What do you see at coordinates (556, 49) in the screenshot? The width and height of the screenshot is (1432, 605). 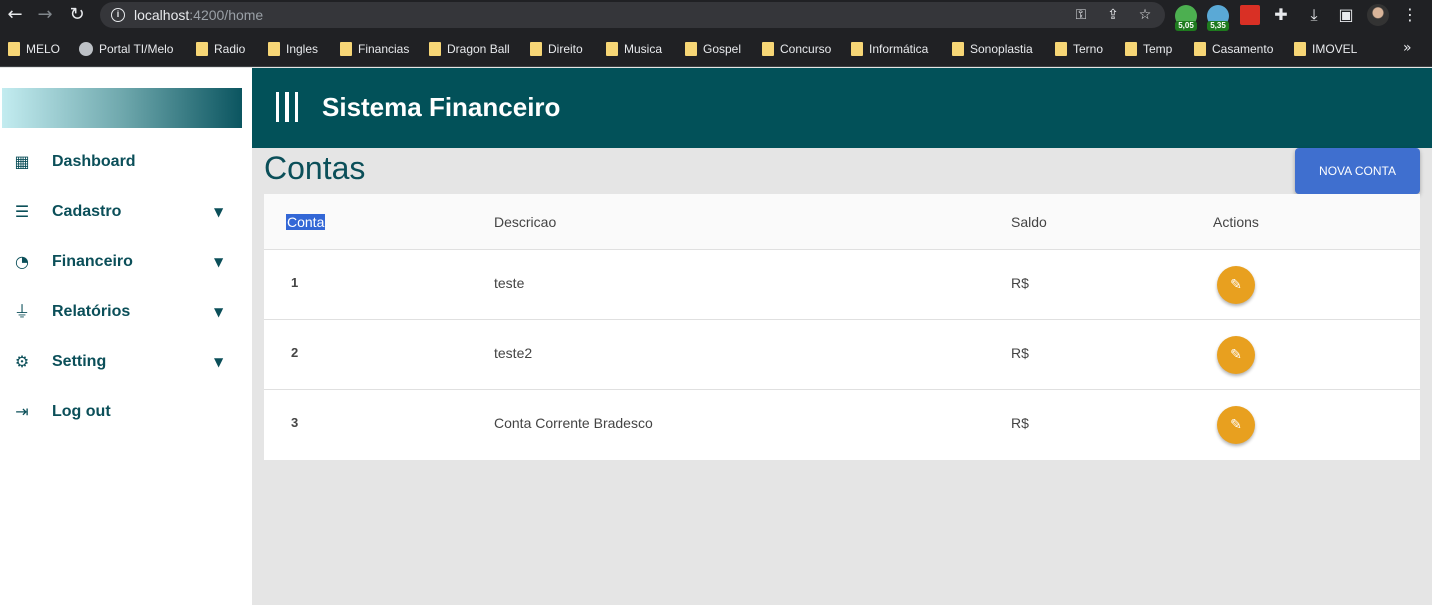 I see `bookmark-item: Direito` at bounding box center [556, 49].